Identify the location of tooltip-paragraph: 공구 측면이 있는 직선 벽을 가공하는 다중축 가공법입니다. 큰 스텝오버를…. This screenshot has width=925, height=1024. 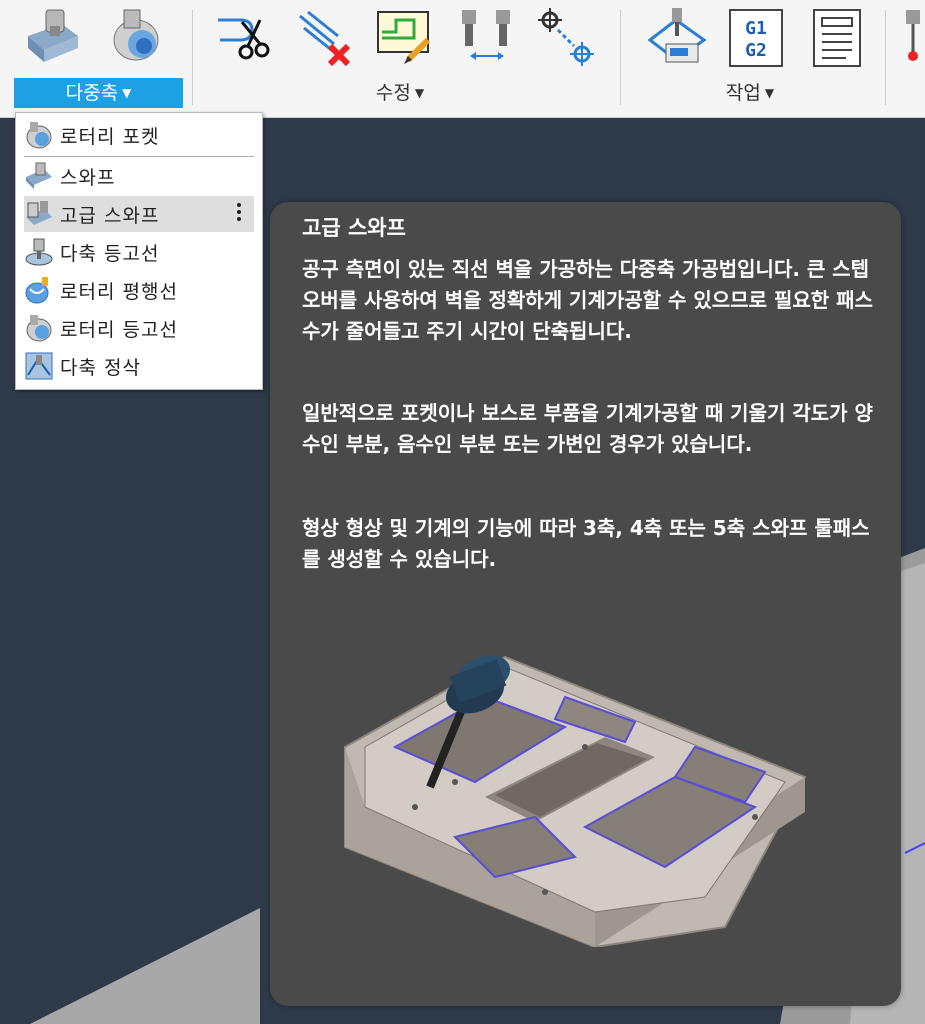
(587, 300).